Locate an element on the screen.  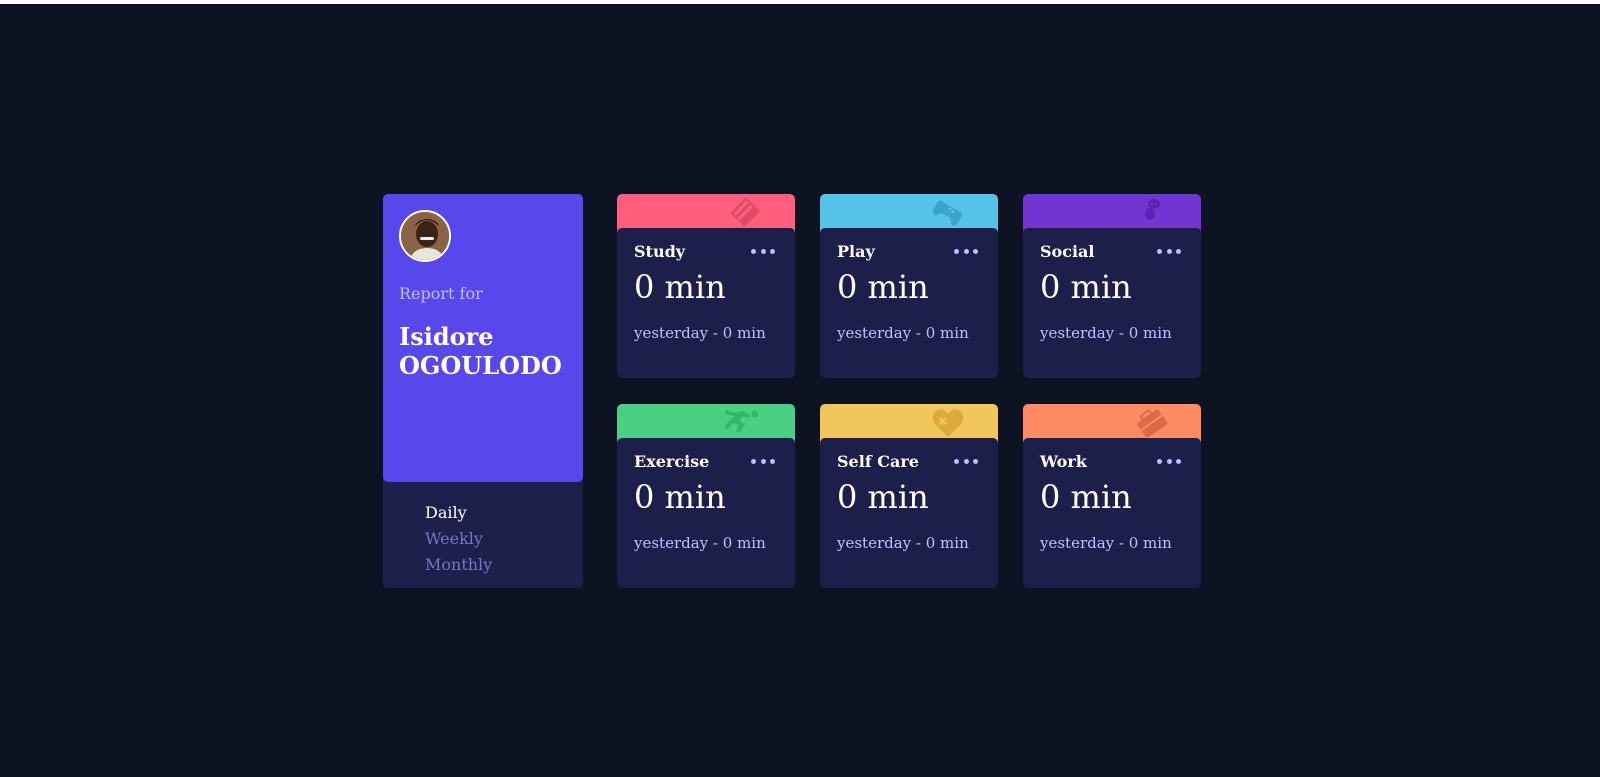
briefcase-icon is located at coordinates (1152, 423).